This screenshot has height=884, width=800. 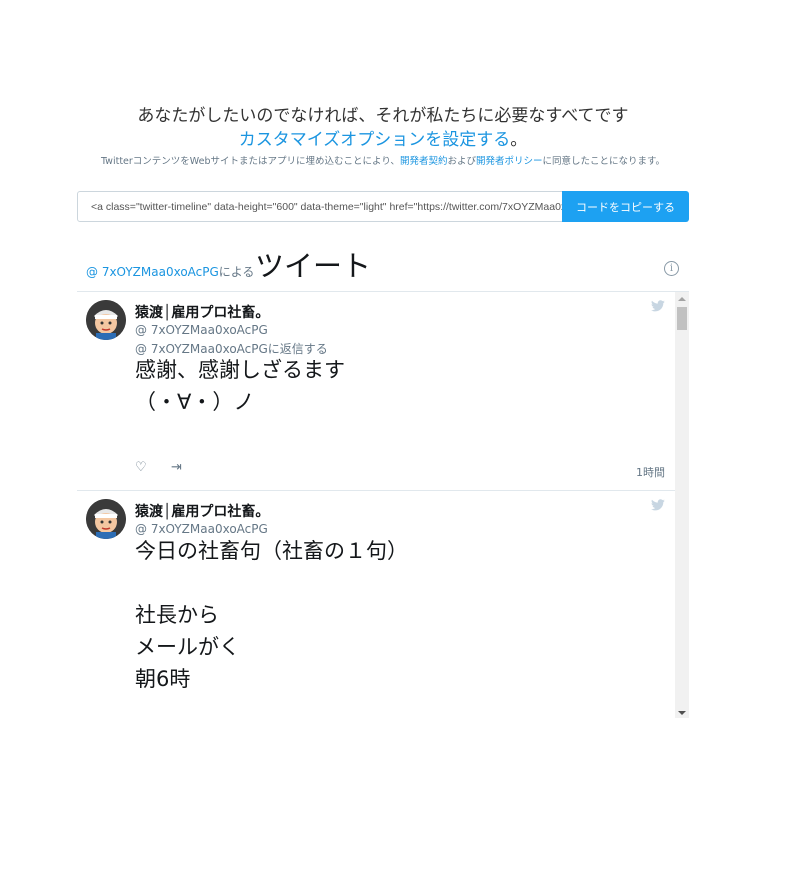 What do you see at coordinates (236, 272) in the screenshot?
I see `timeline-by-suffix: による` at bounding box center [236, 272].